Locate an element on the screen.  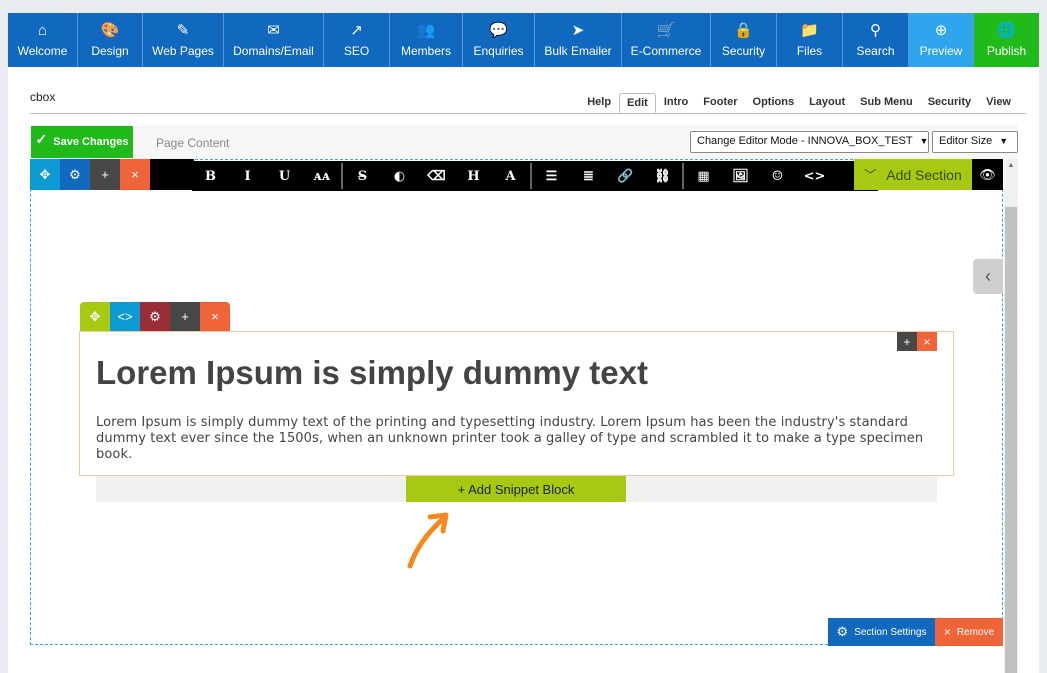
divider is located at coordinates (528, 113).